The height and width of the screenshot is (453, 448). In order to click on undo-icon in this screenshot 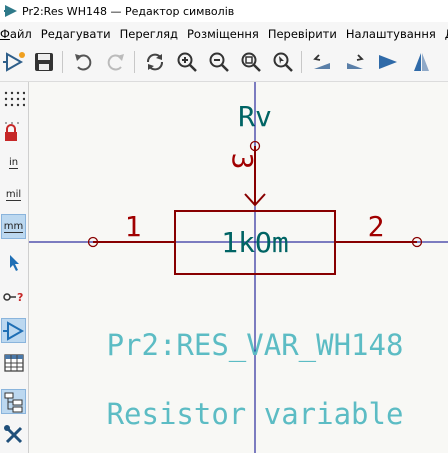, I will do `click(83, 62)`.